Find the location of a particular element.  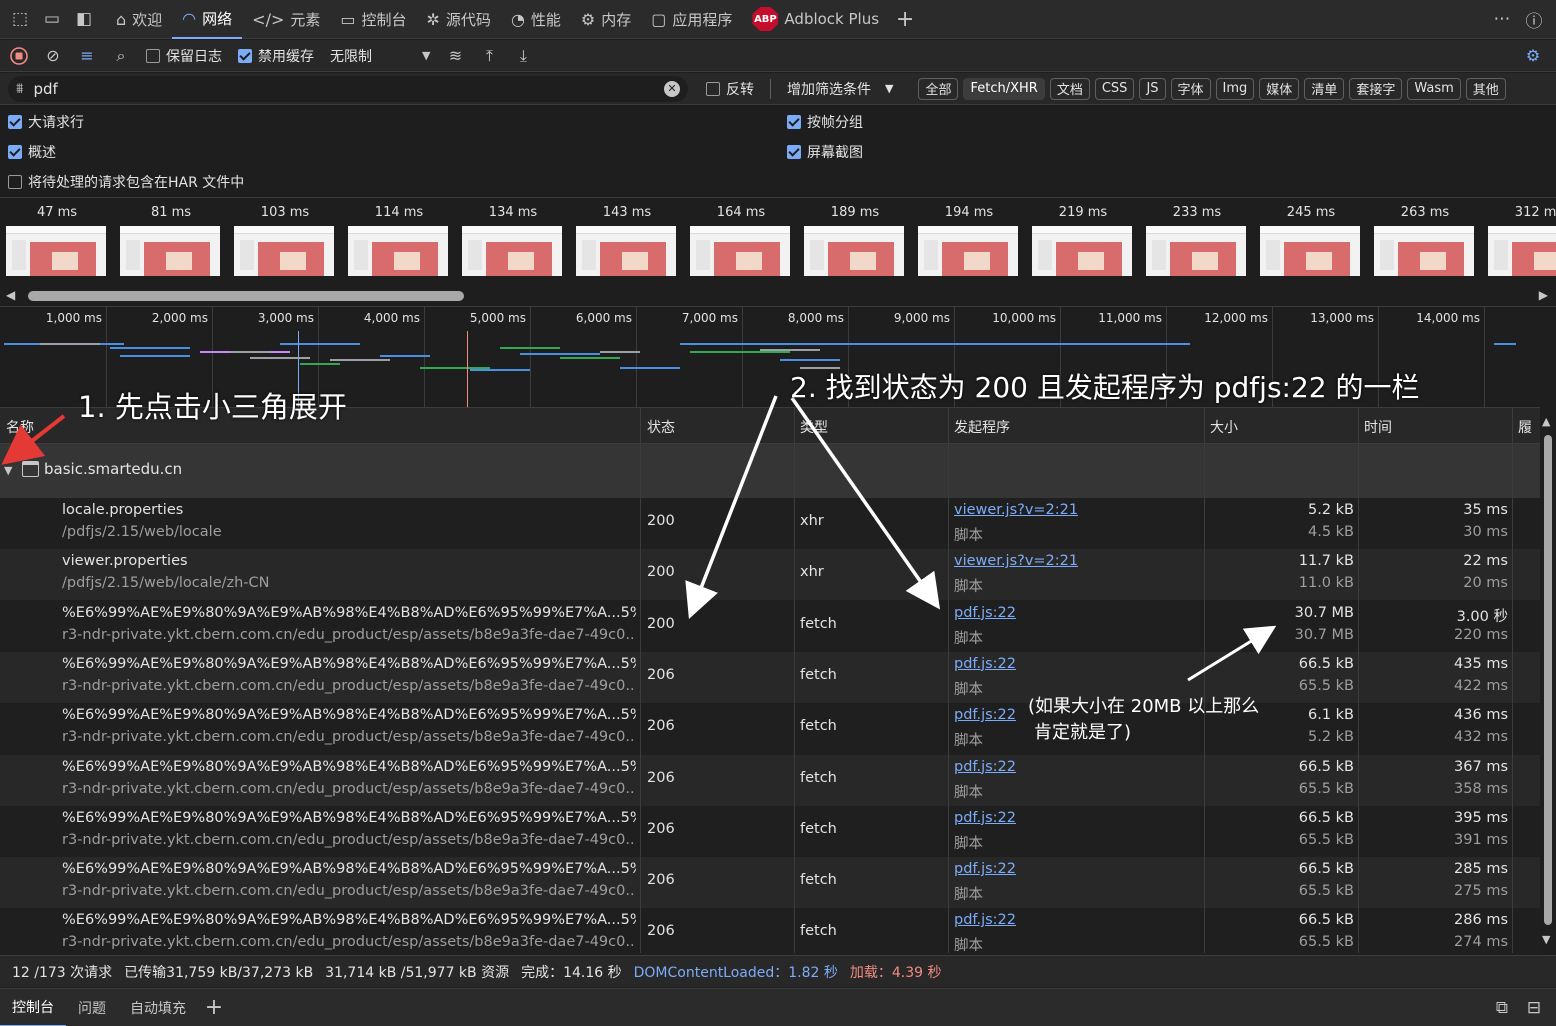

filter-type-chip: 字体 is located at coordinates (1190, 88).